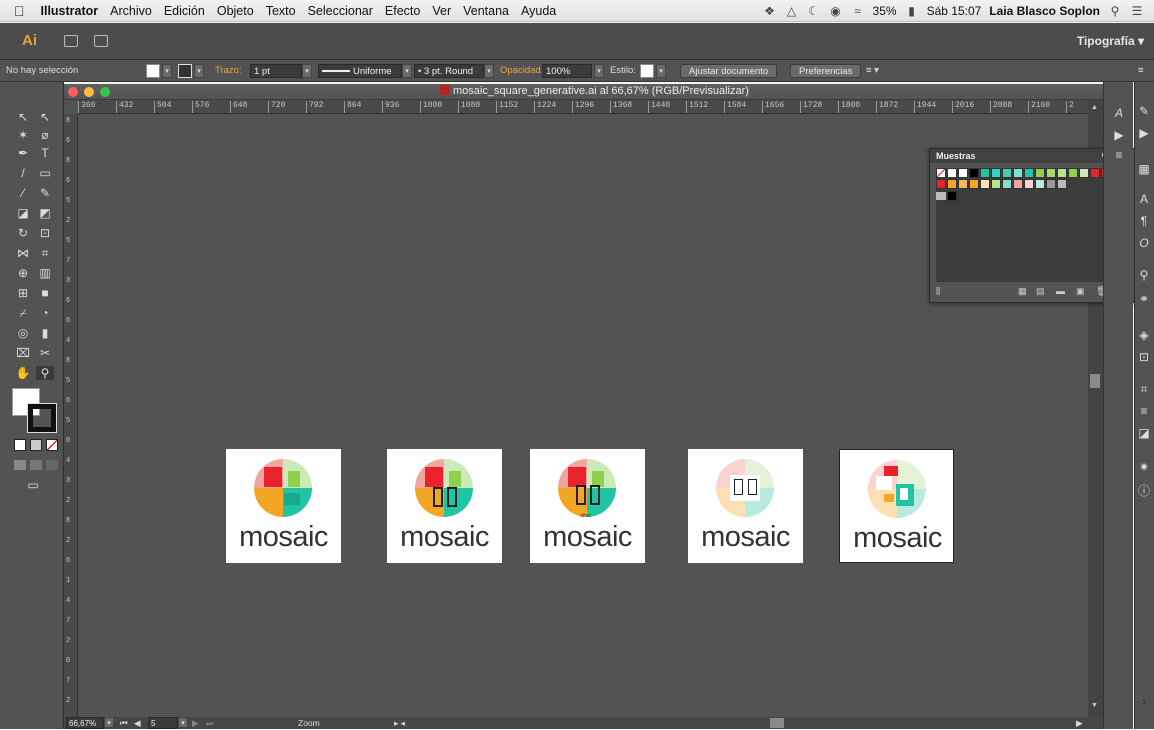 This screenshot has width=1154, height=730. Describe the element at coordinates (45, 293) in the screenshot. I see `gradient-tool-icon: ■` at that location.